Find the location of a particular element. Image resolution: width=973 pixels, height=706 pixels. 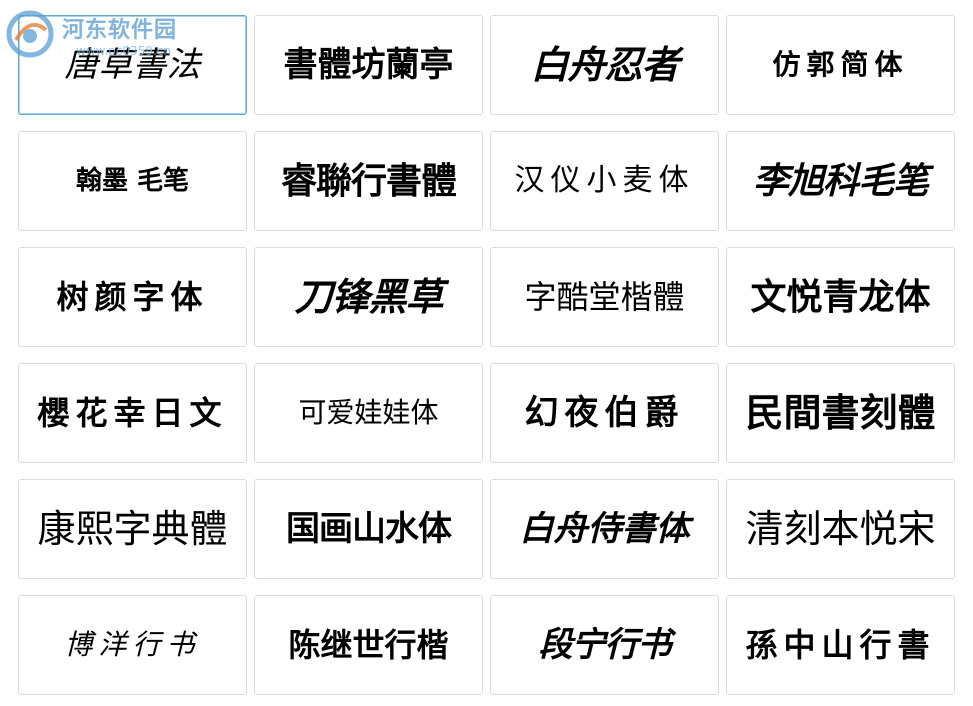

font-tile: 字酷堂楷體 is located at coordinates (604, 297).